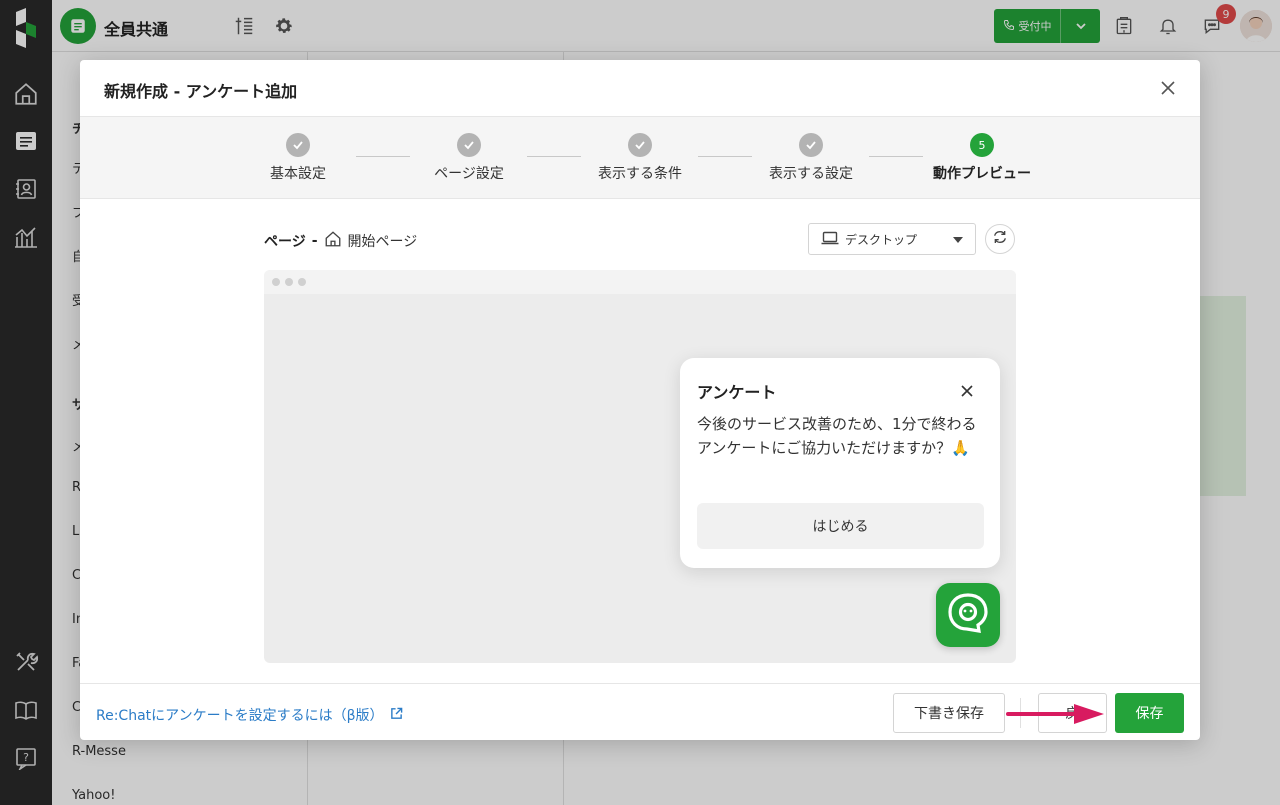 The image size is (1280, 805). Describe the element at coordinates (469, 158) in the screenshot. I see `step-page-settings: ページ設定` at that location.